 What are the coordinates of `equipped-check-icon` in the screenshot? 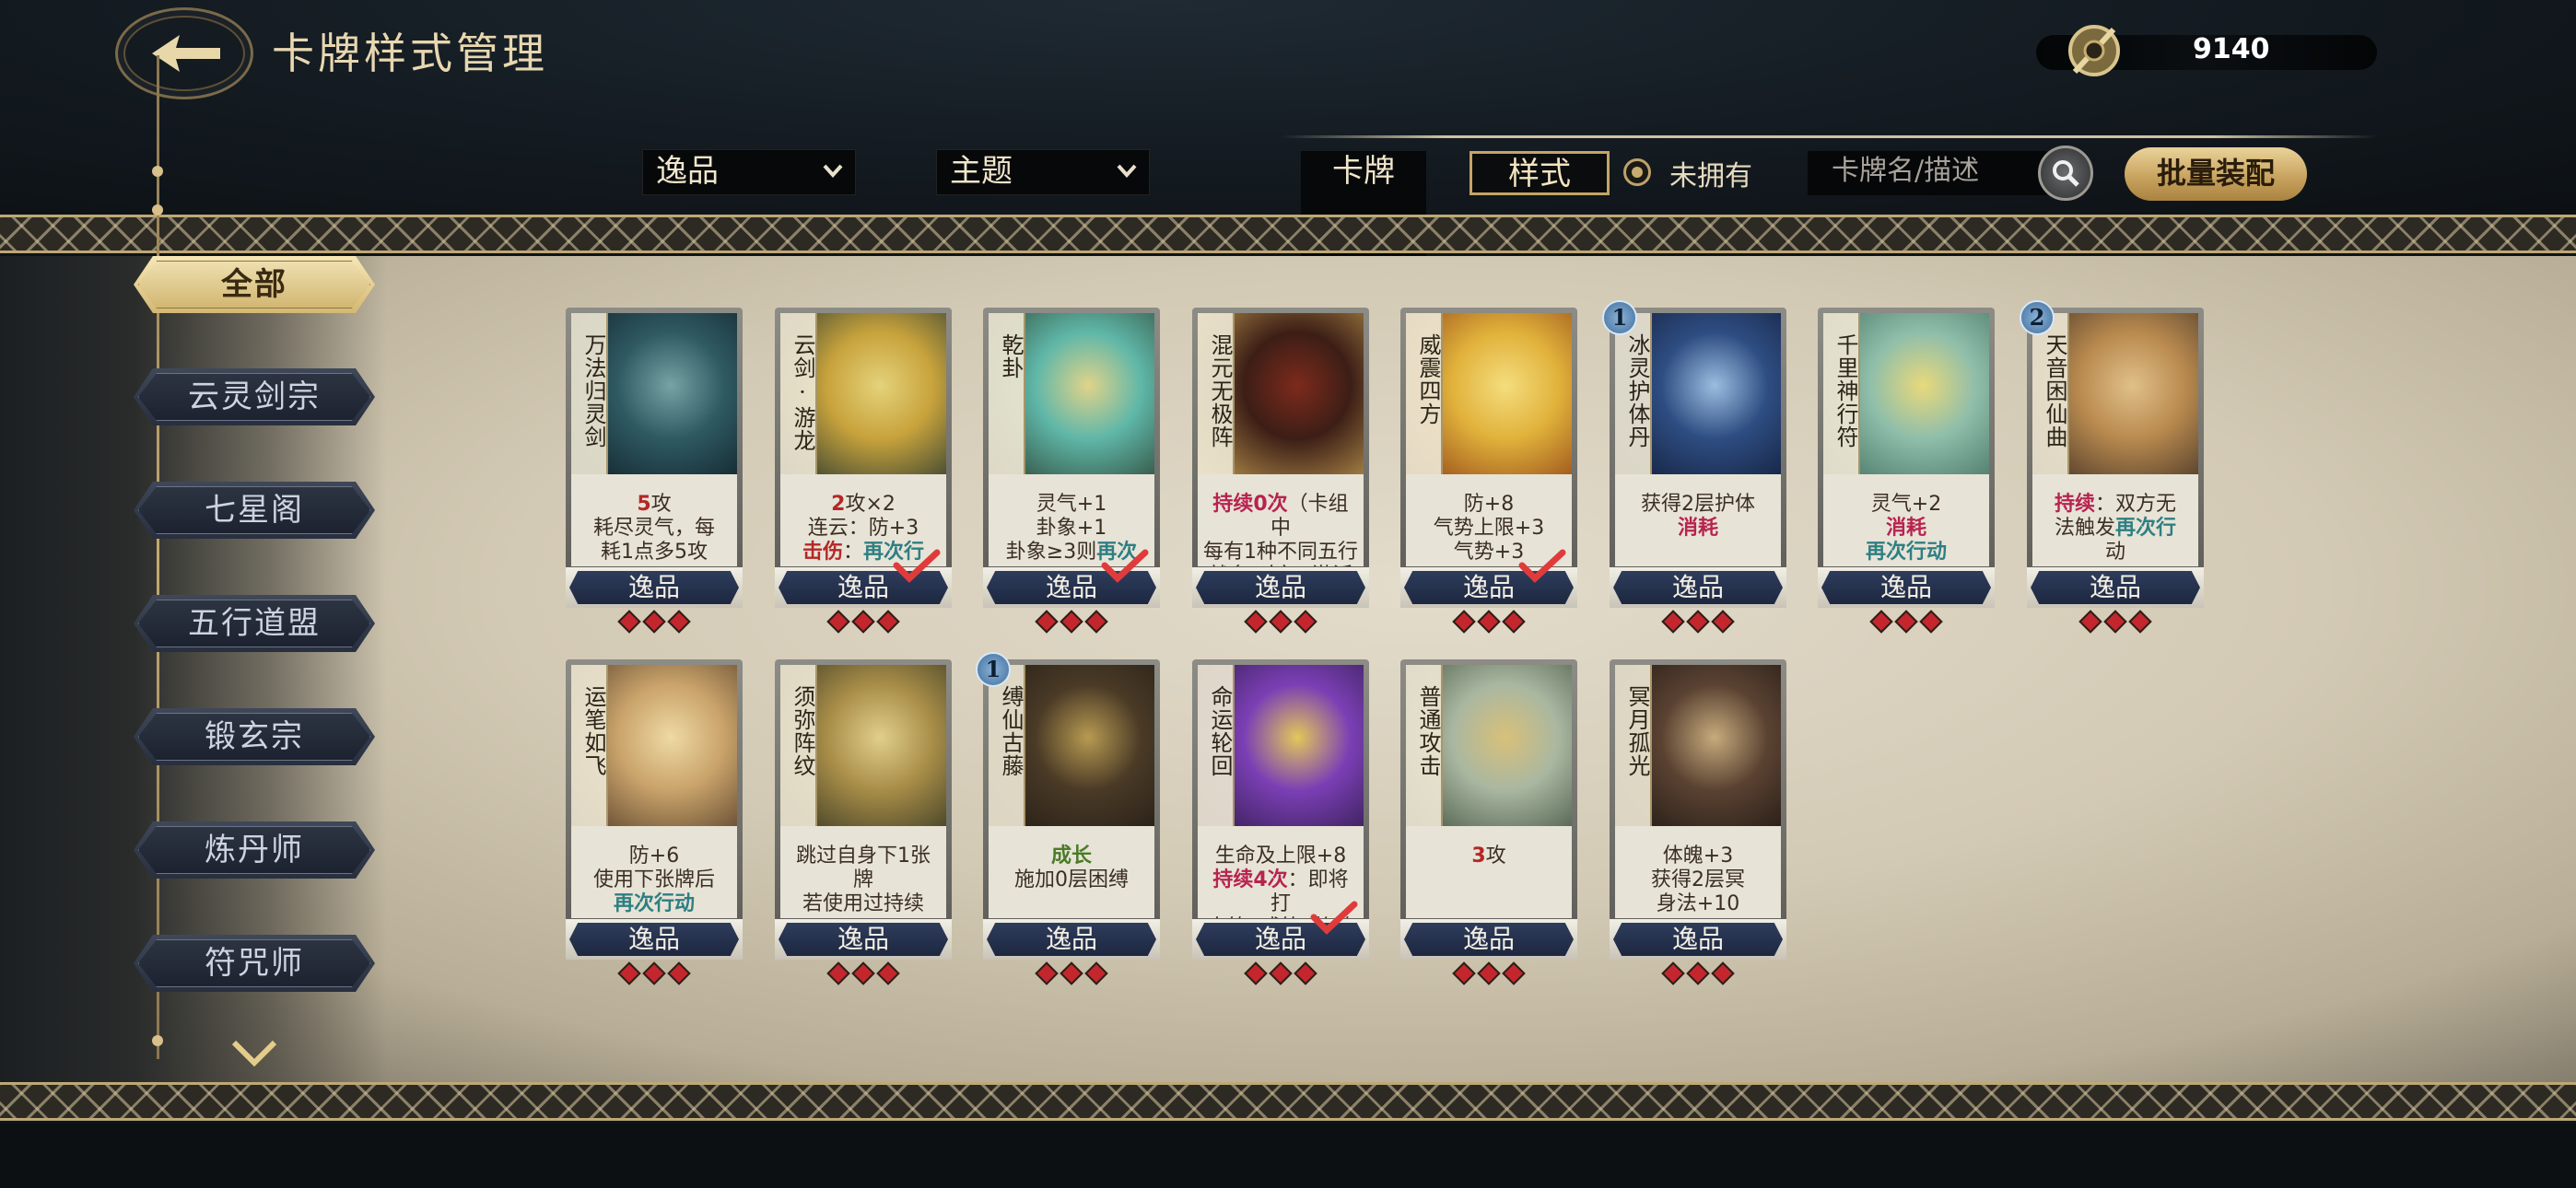 It's located at (1334, 918).